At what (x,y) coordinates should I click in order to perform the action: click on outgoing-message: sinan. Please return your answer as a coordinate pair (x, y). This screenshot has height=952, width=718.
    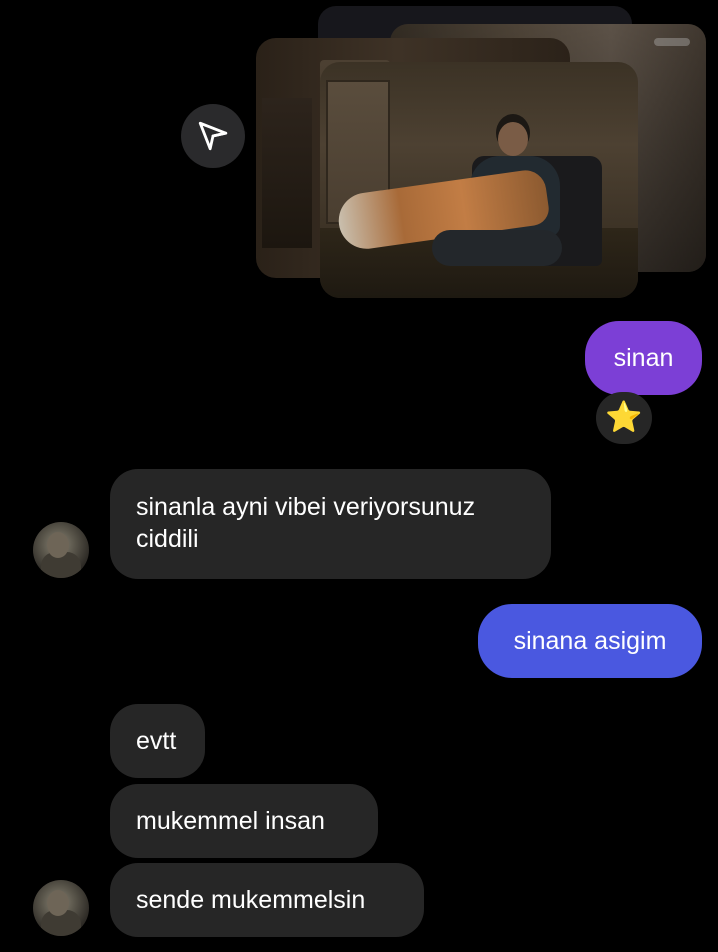
    Looking at the image, I should click on (643, 358).